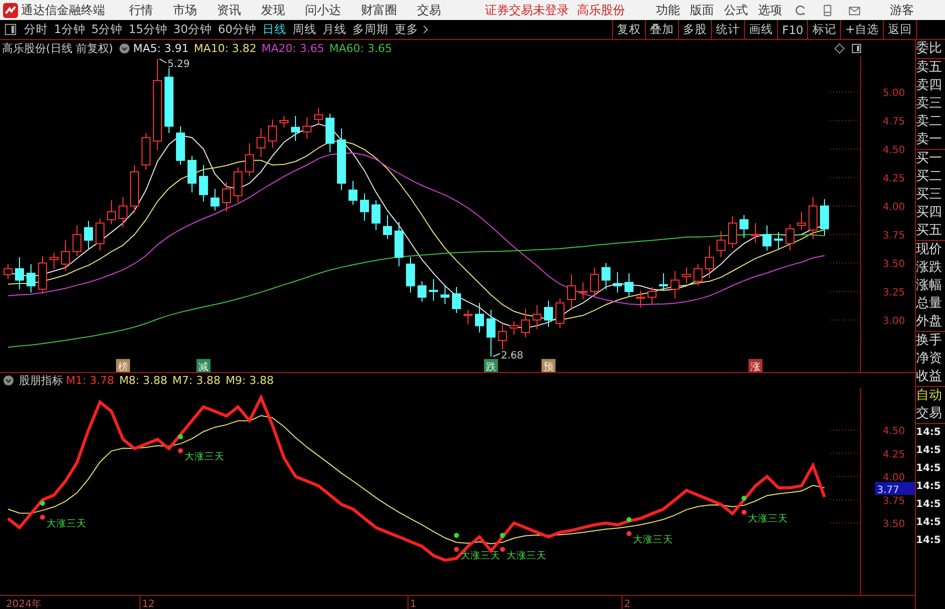 This screenshot has width=945, height=609. I want to click on toolbar-button: 叠加, so click(661, 29).